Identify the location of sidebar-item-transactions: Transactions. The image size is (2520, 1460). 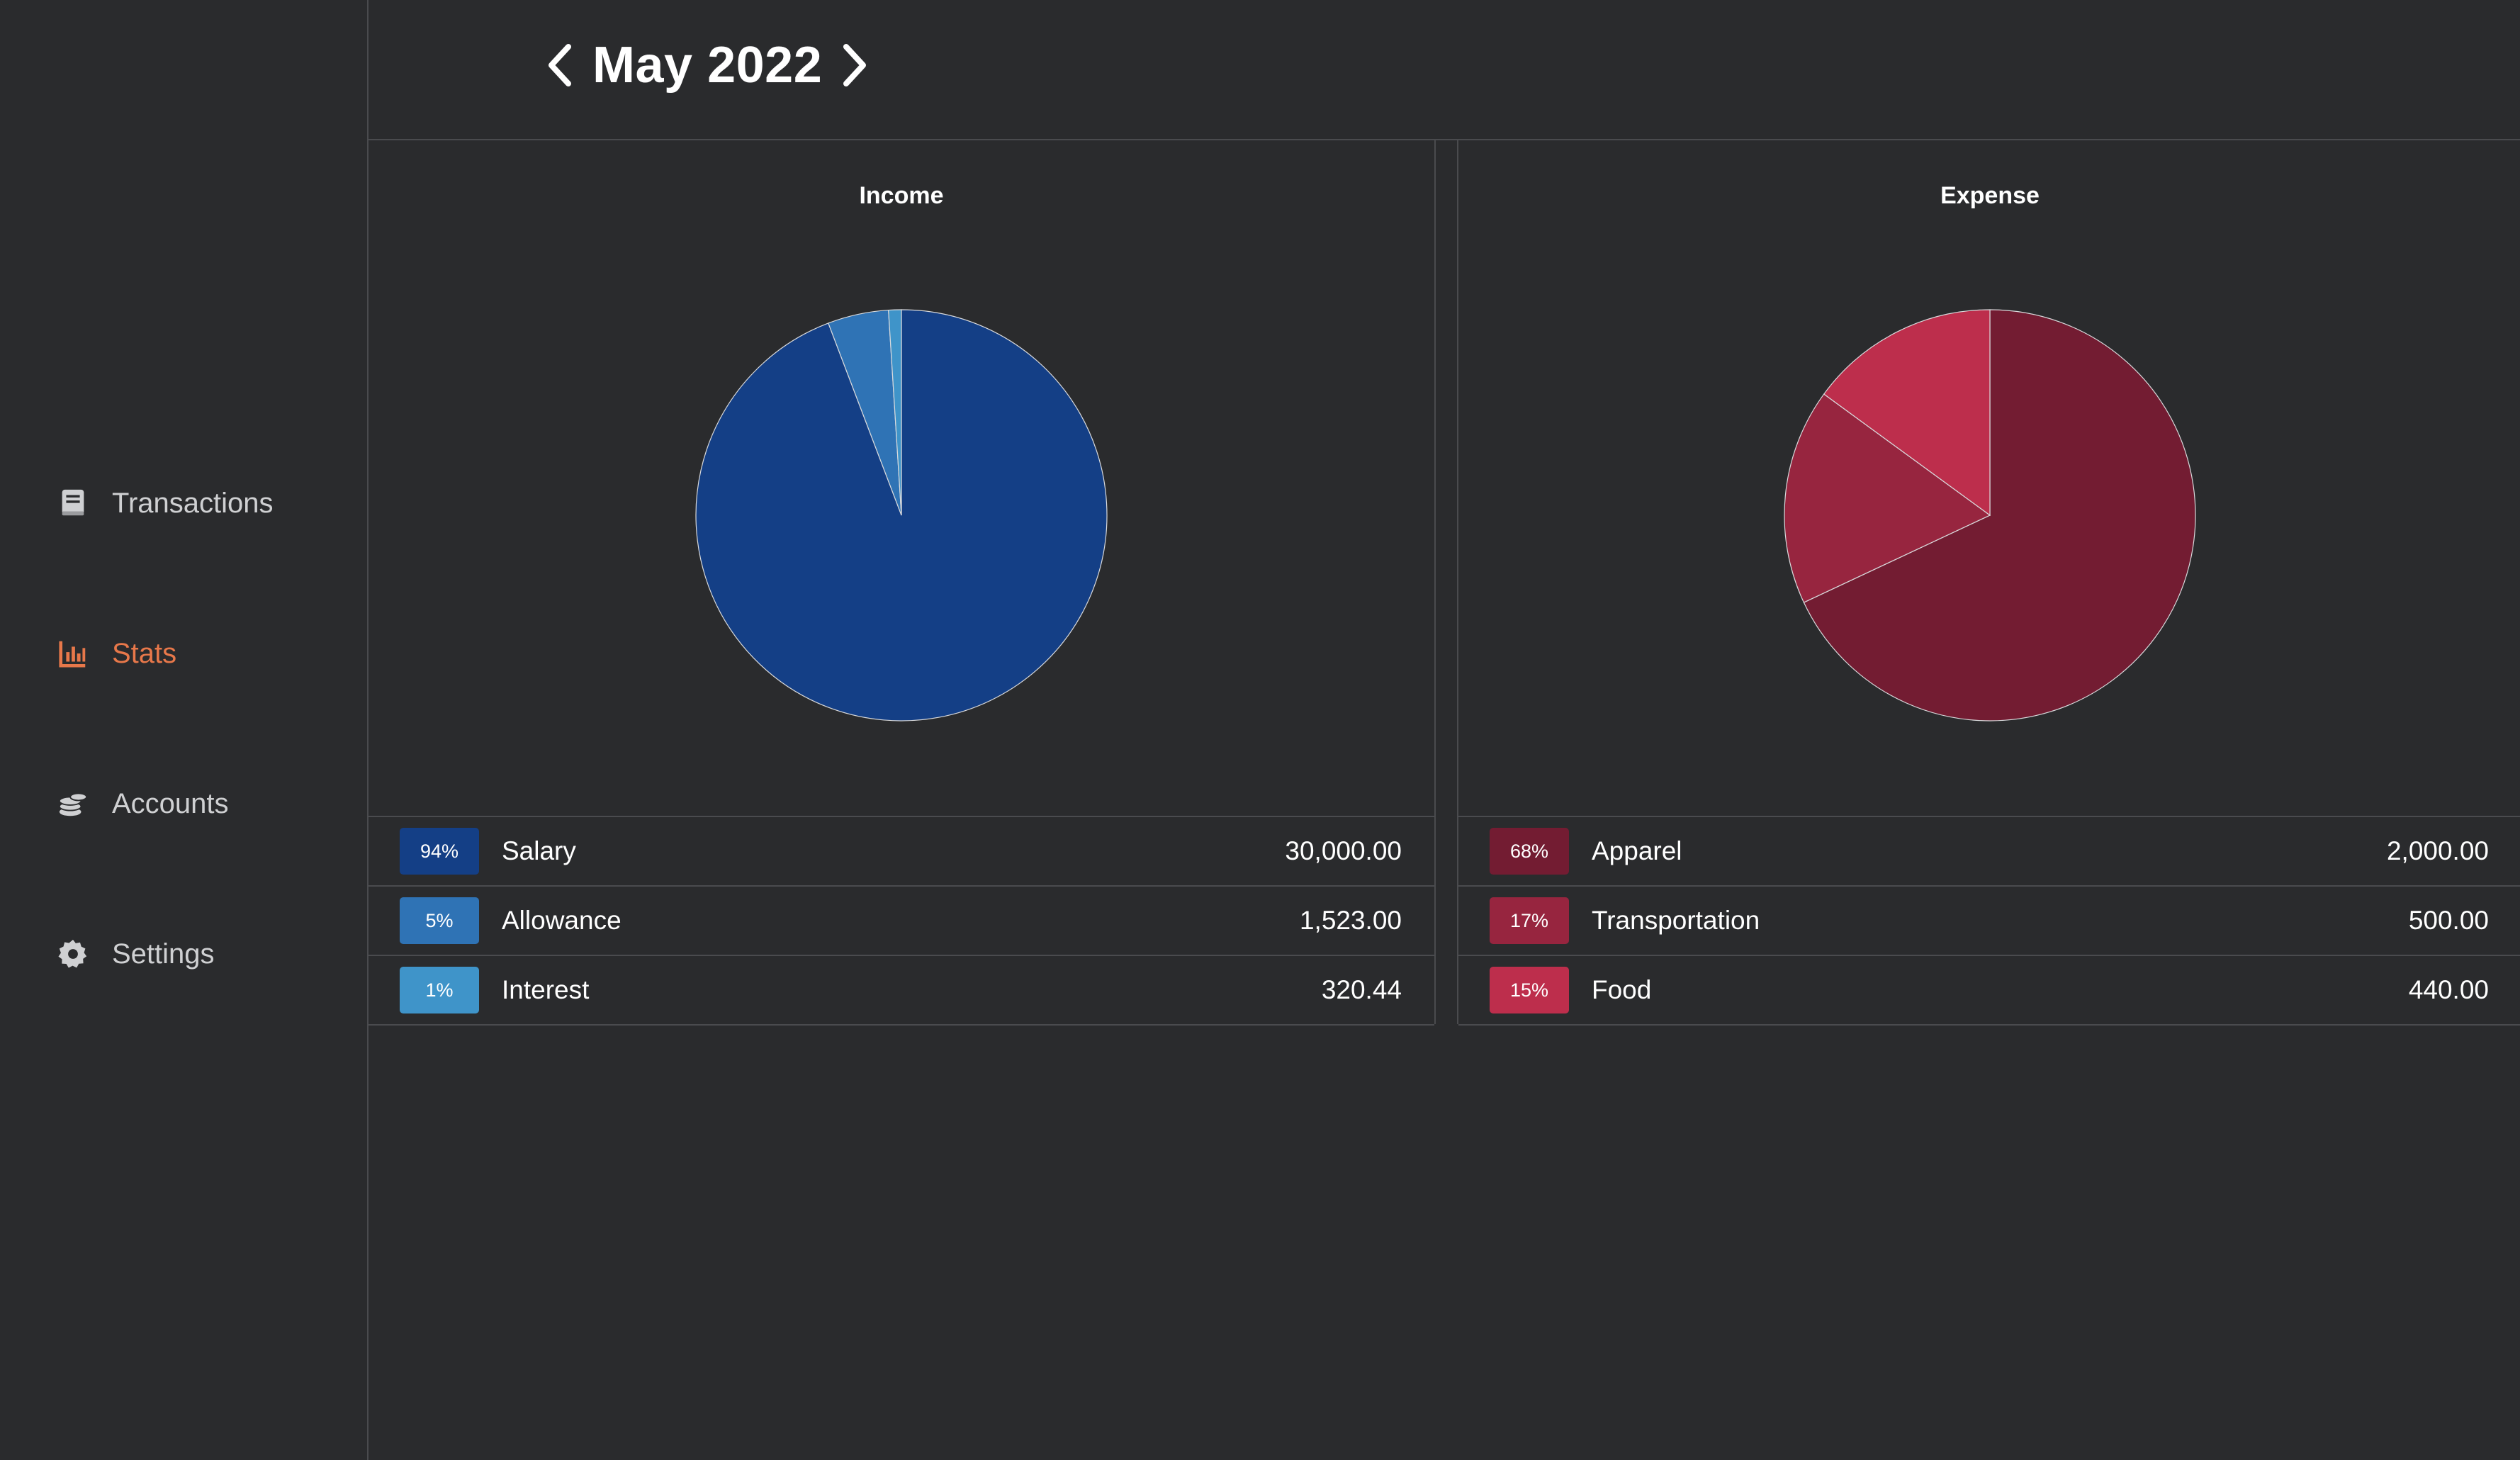
(164, 504).